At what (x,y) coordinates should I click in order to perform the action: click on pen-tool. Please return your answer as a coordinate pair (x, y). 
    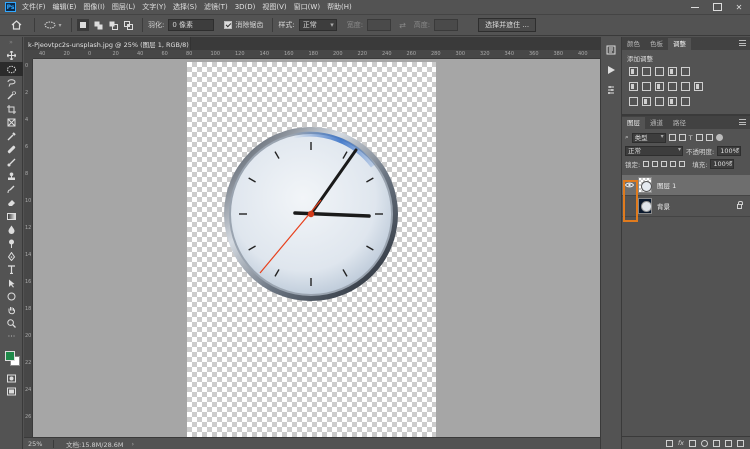
    Looking at the image, I should click on (11, 256).